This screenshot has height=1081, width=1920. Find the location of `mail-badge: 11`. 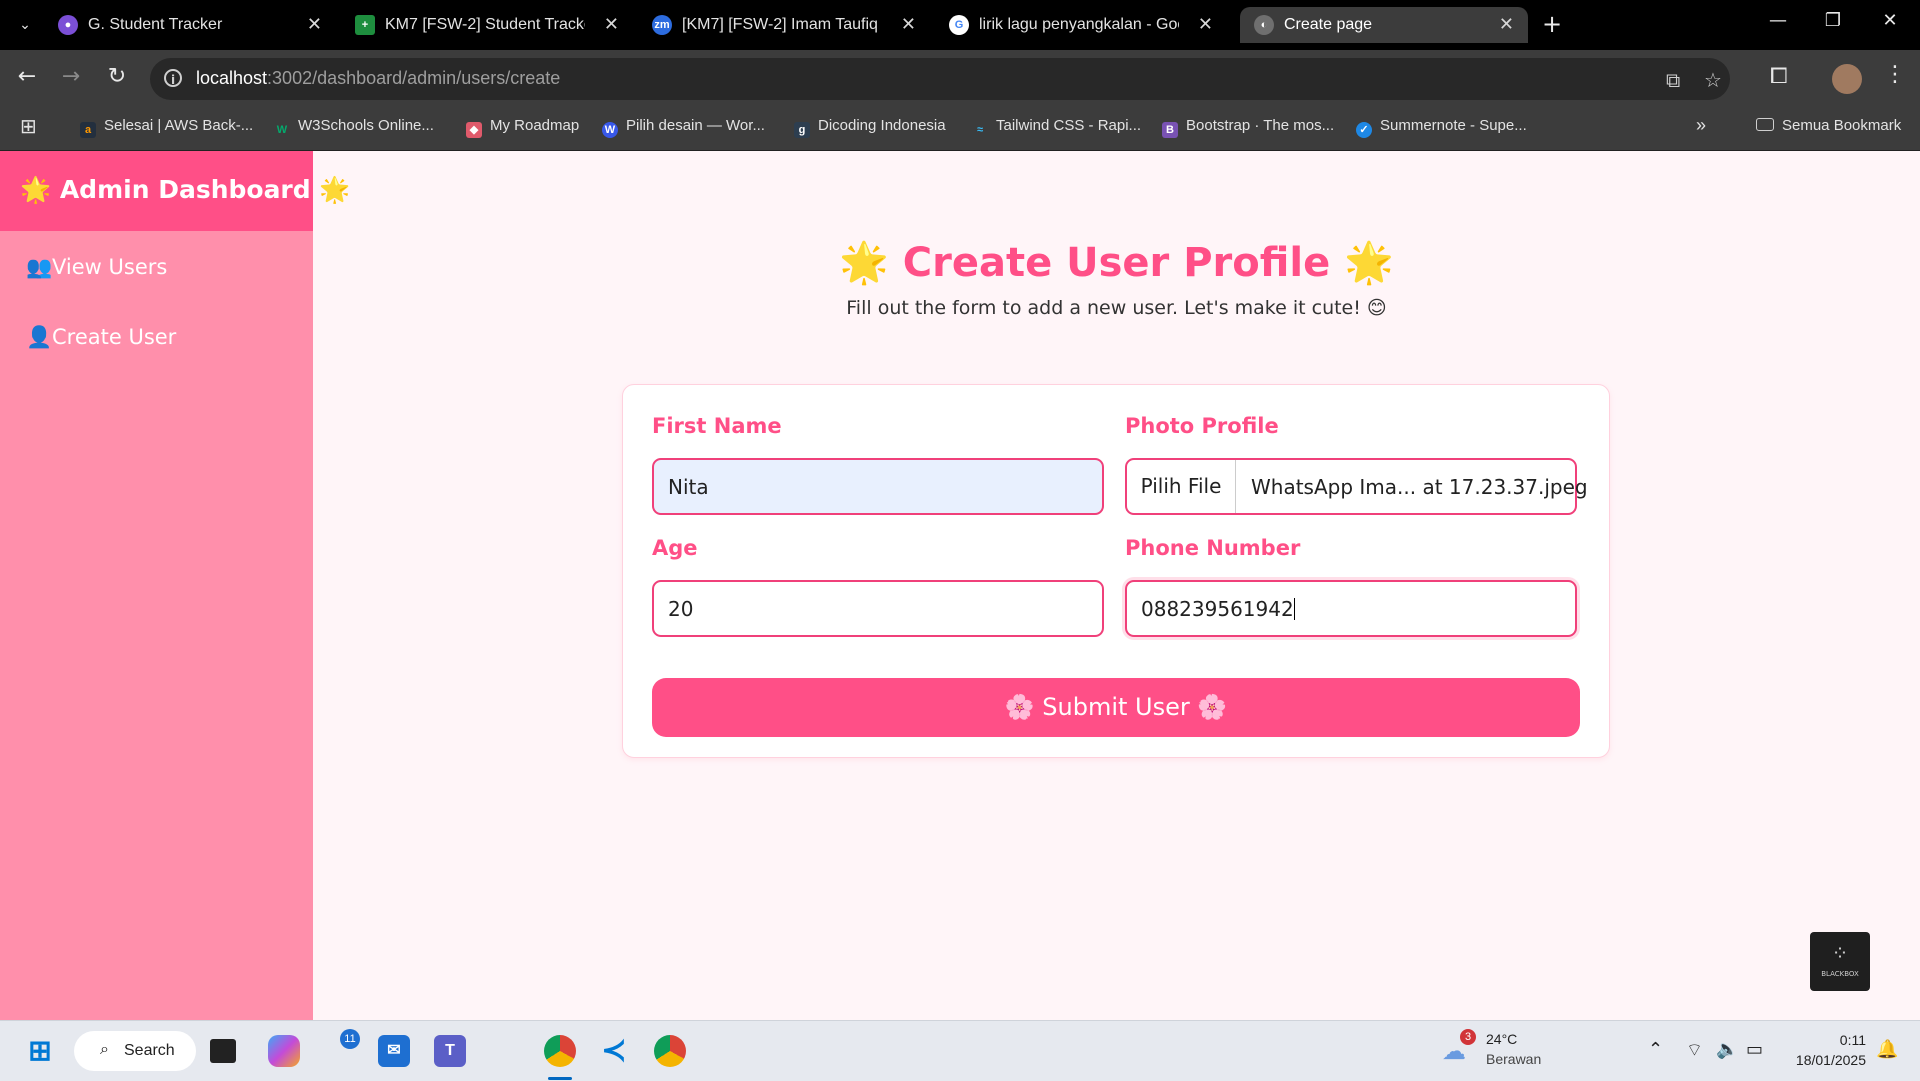

mail-badge: 11 is located at coordinates (350, 1039).